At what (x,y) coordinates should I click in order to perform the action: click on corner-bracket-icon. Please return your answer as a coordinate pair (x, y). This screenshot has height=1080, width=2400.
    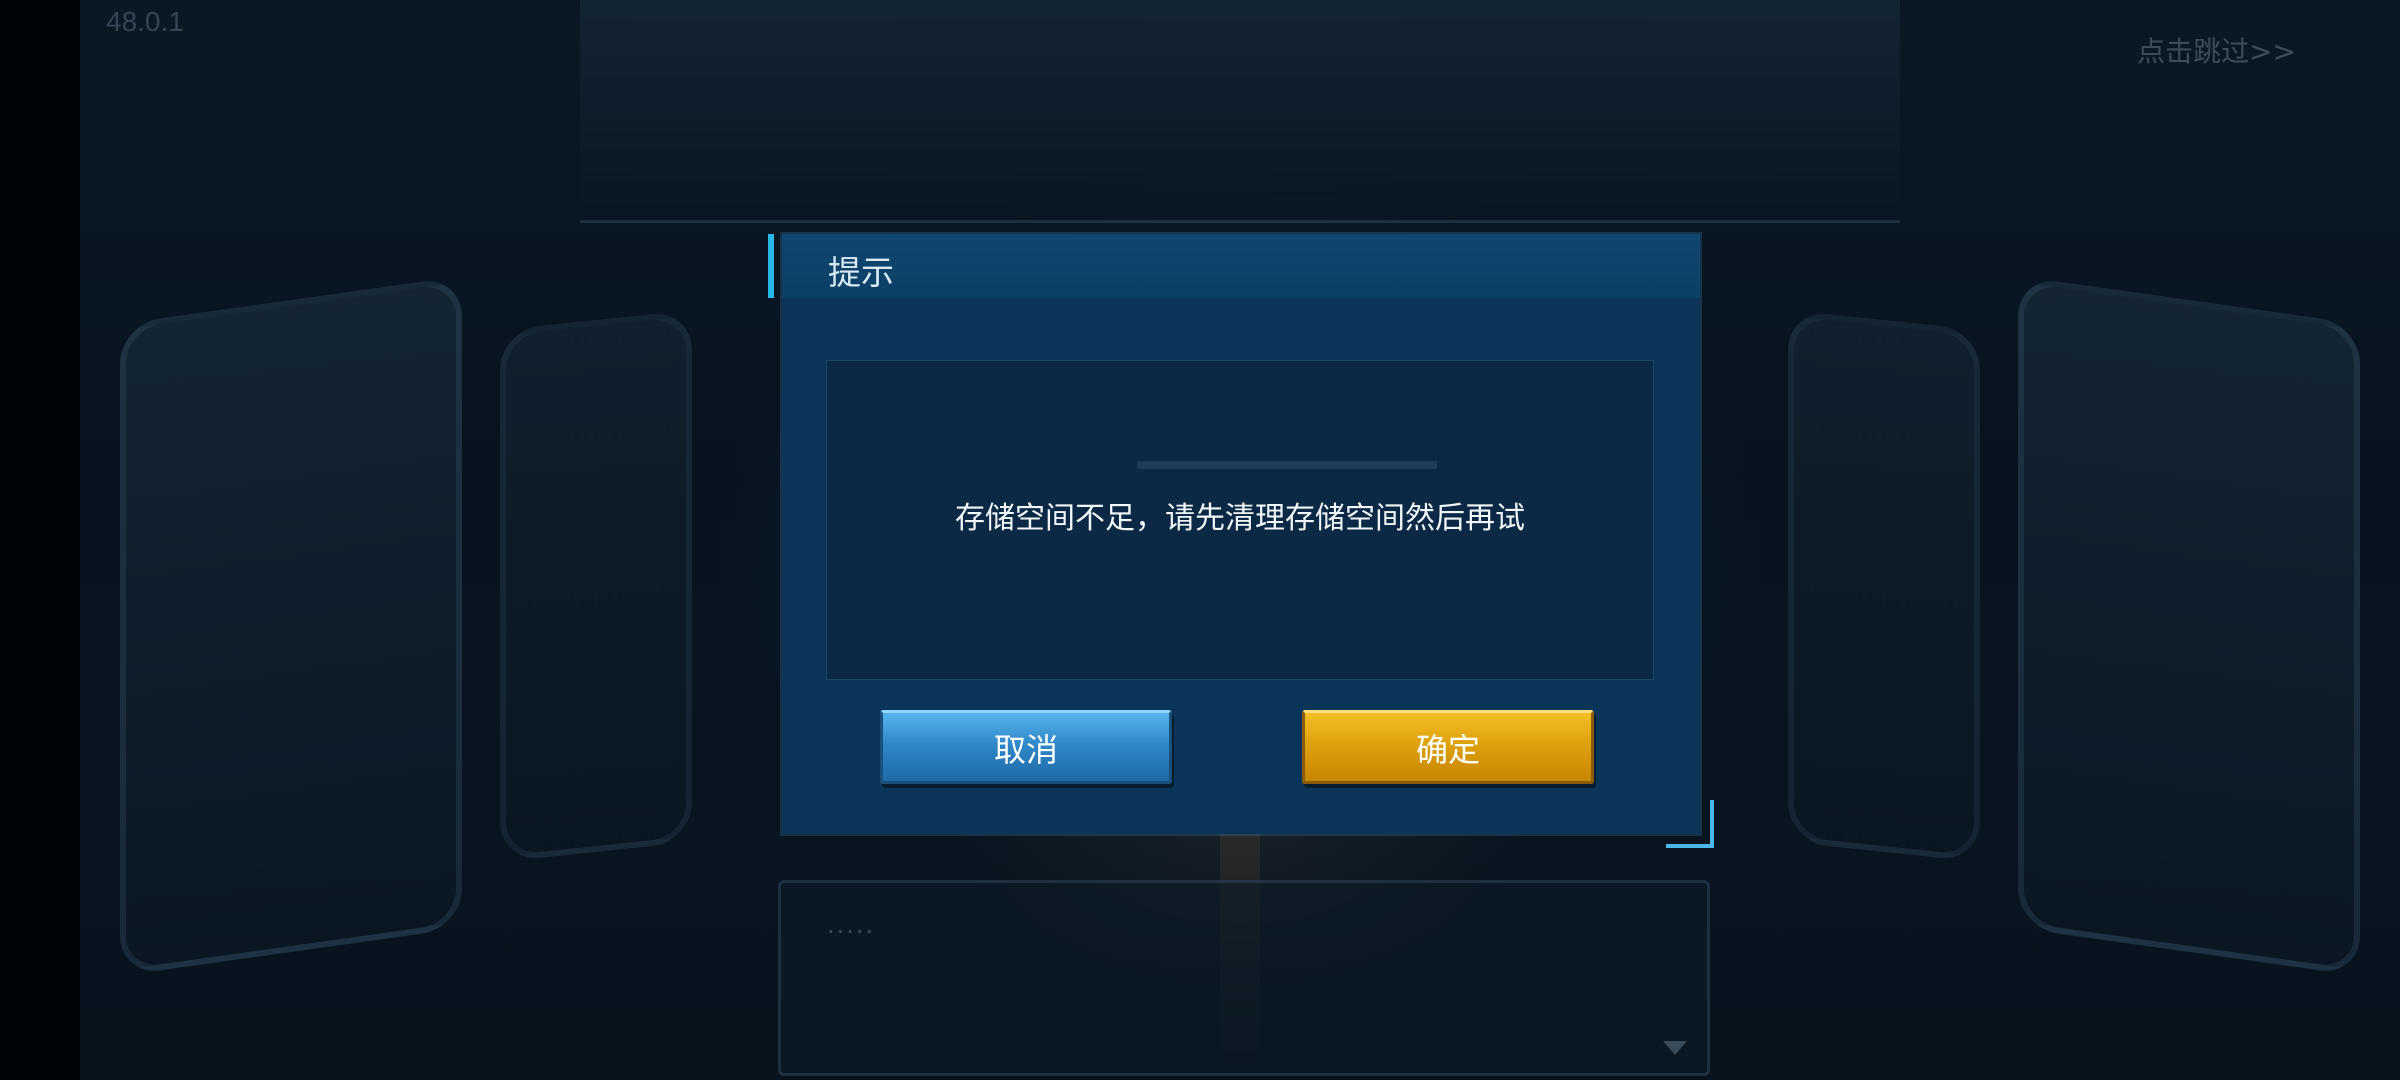
    Looking at the image, I should click on (1690, 824).